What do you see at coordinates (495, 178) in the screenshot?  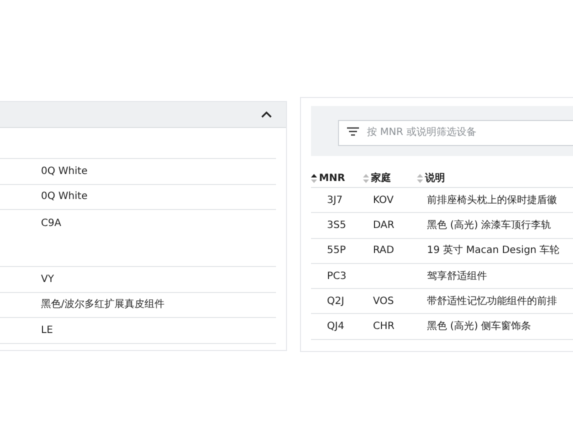 I see `column-header: 说明` at bounding box center [495, 178].